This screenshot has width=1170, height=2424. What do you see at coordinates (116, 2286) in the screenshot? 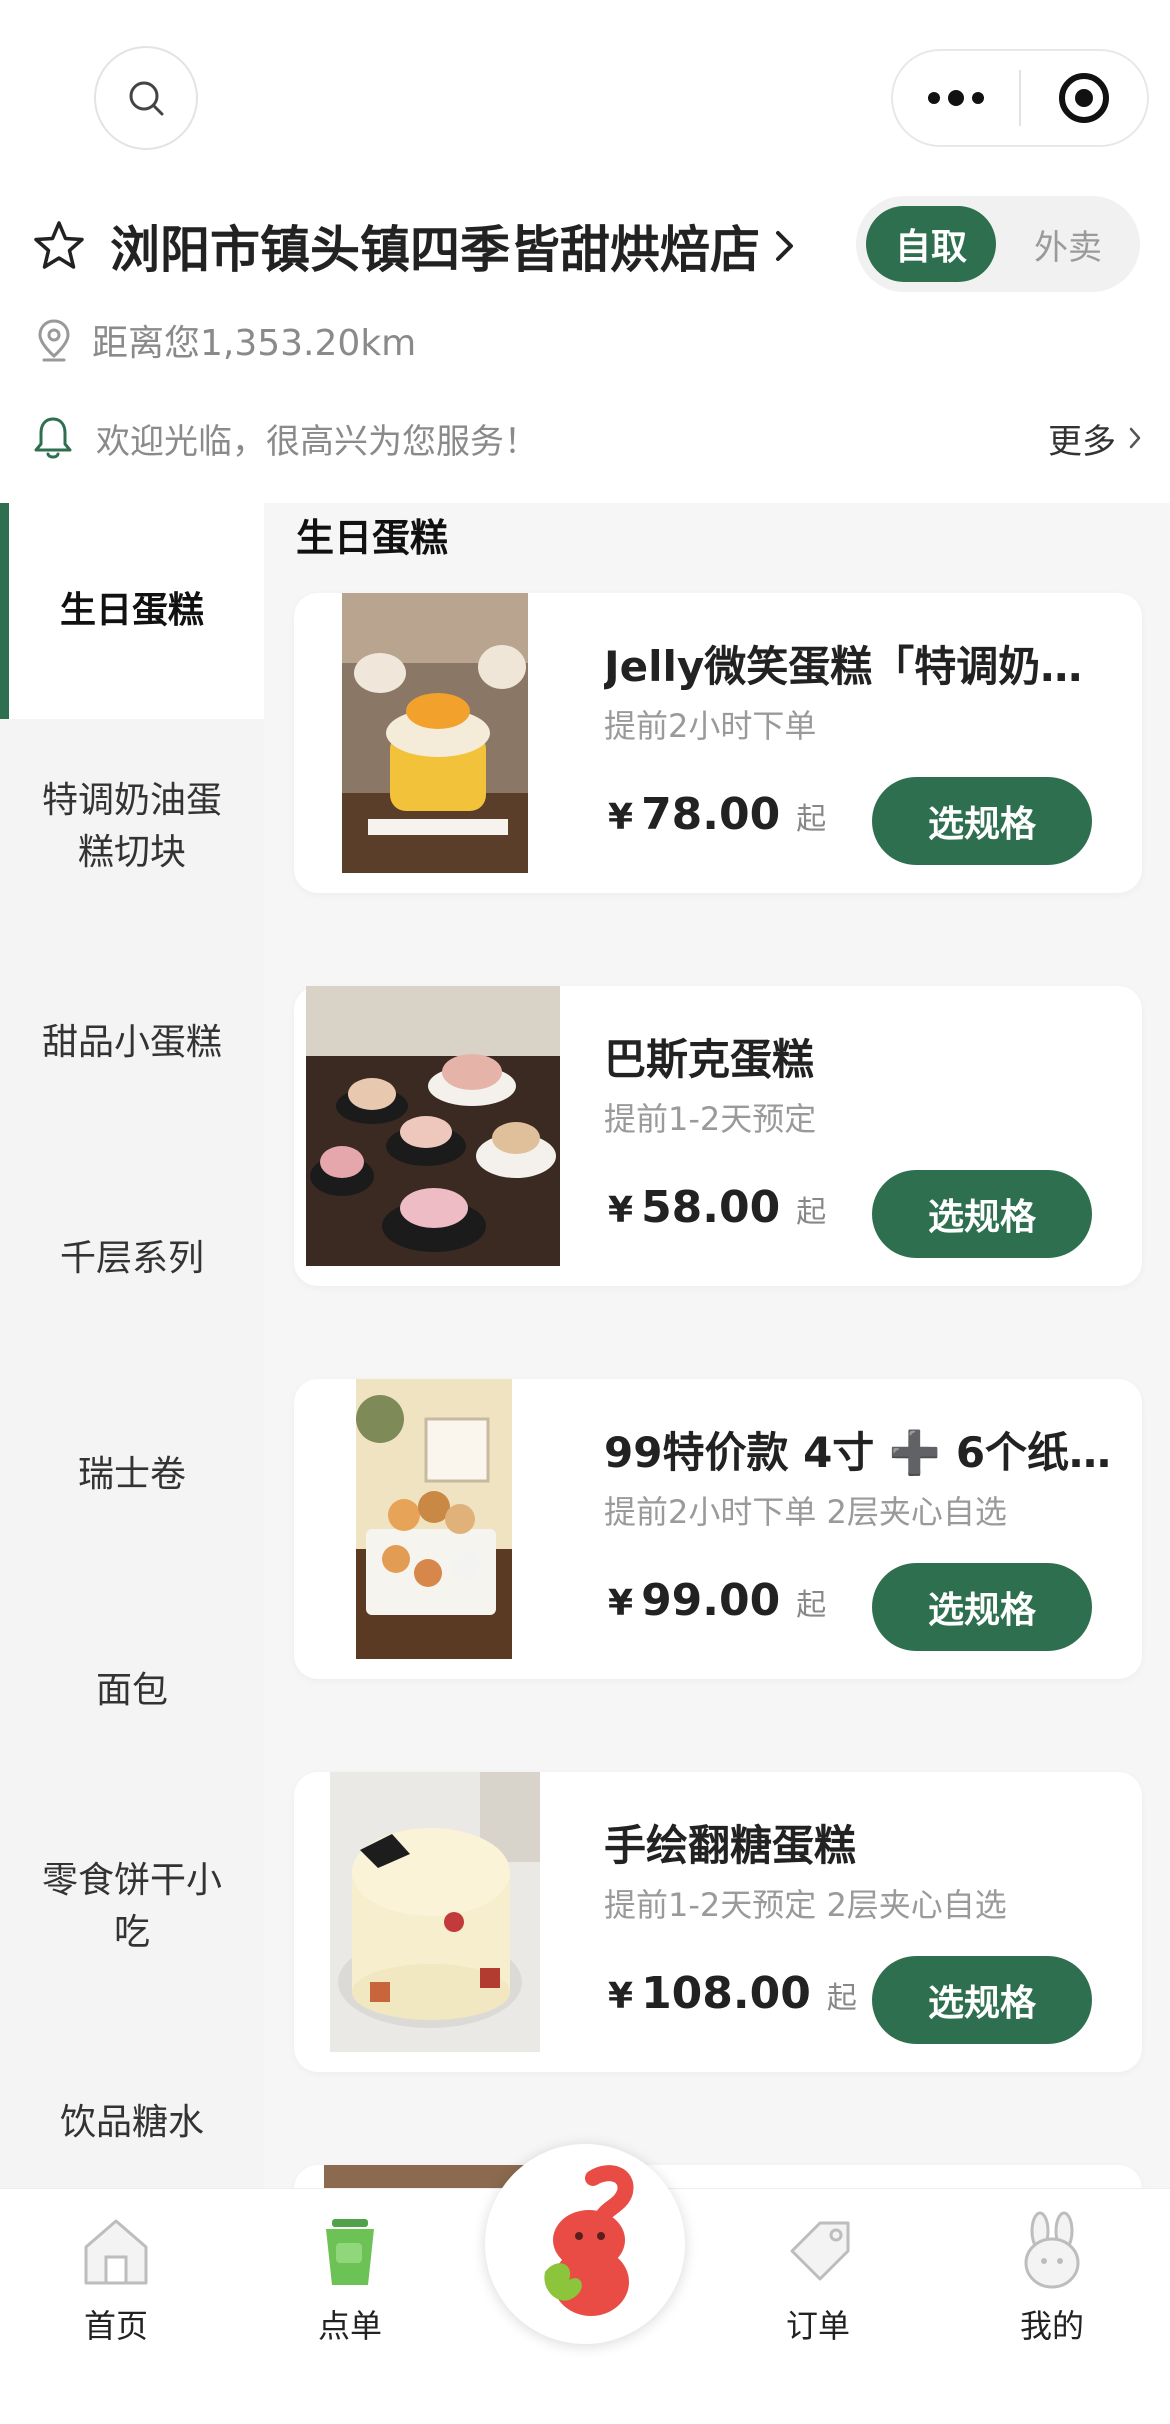
I see `tab-home: 首页` at bounding box center [116, 2286].